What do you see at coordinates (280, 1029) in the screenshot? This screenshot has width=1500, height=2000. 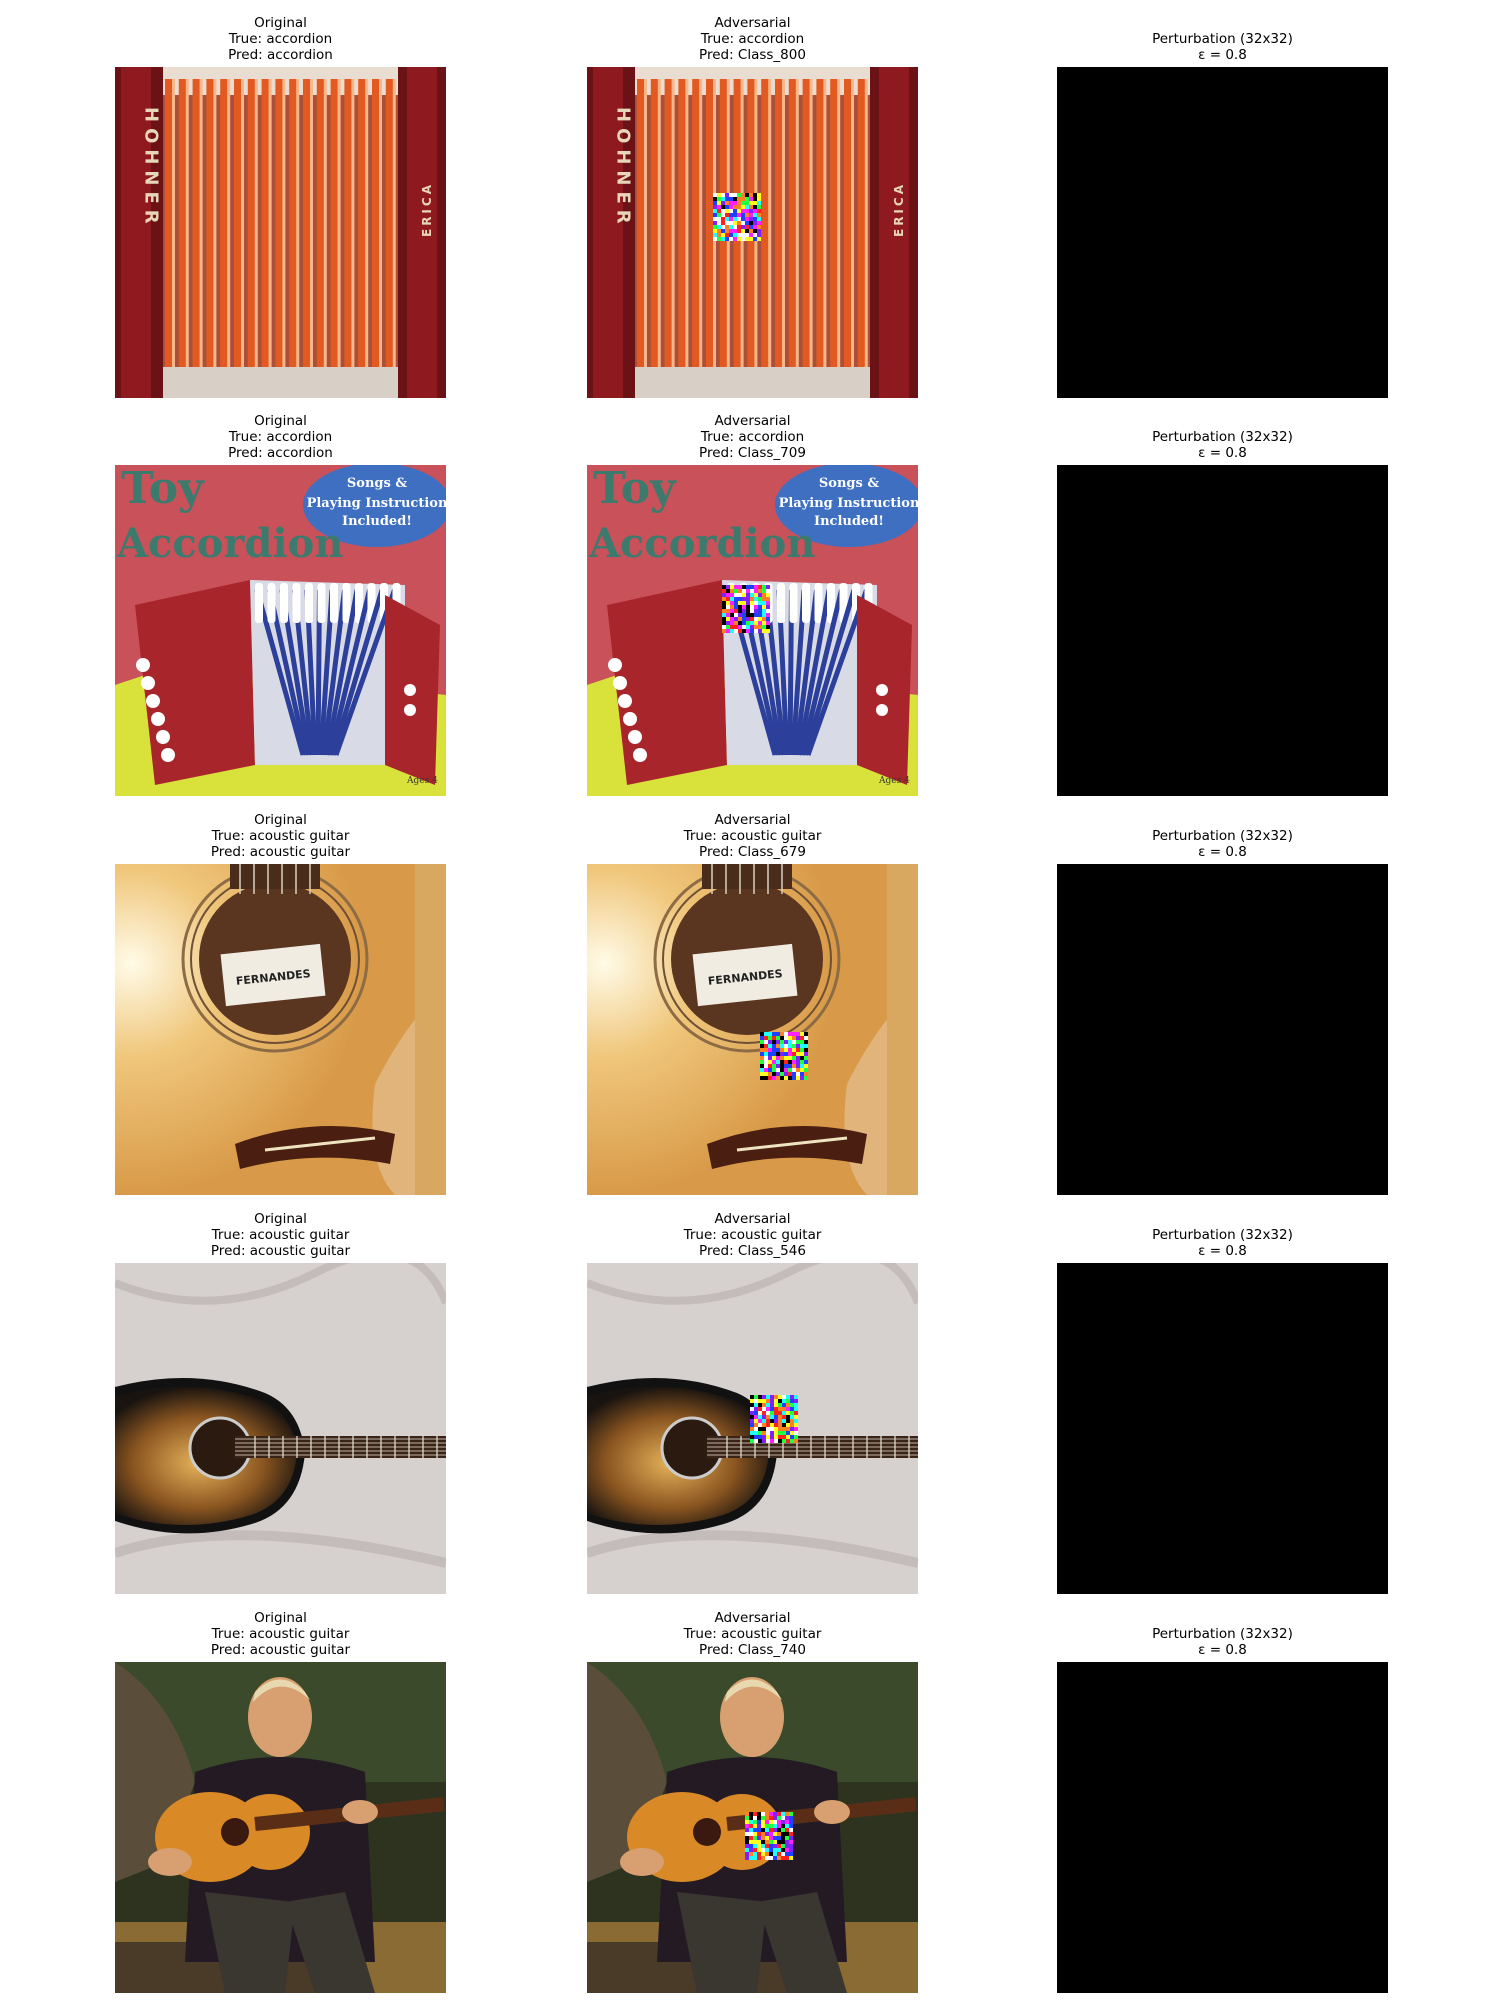 I see `original-image: FERNANDES` at bounding box center [280, 1029].